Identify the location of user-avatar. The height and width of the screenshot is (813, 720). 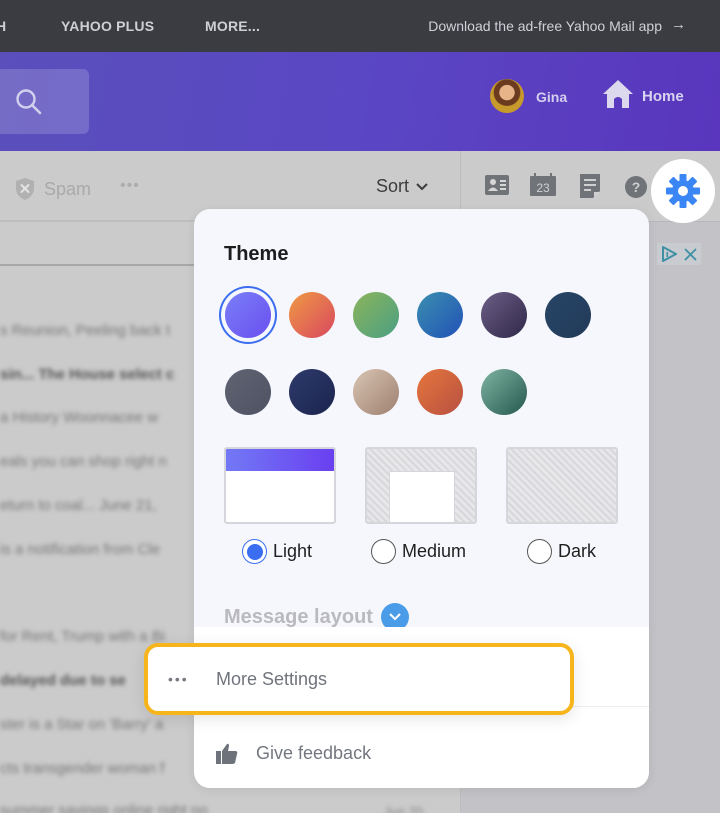
(507, 96).